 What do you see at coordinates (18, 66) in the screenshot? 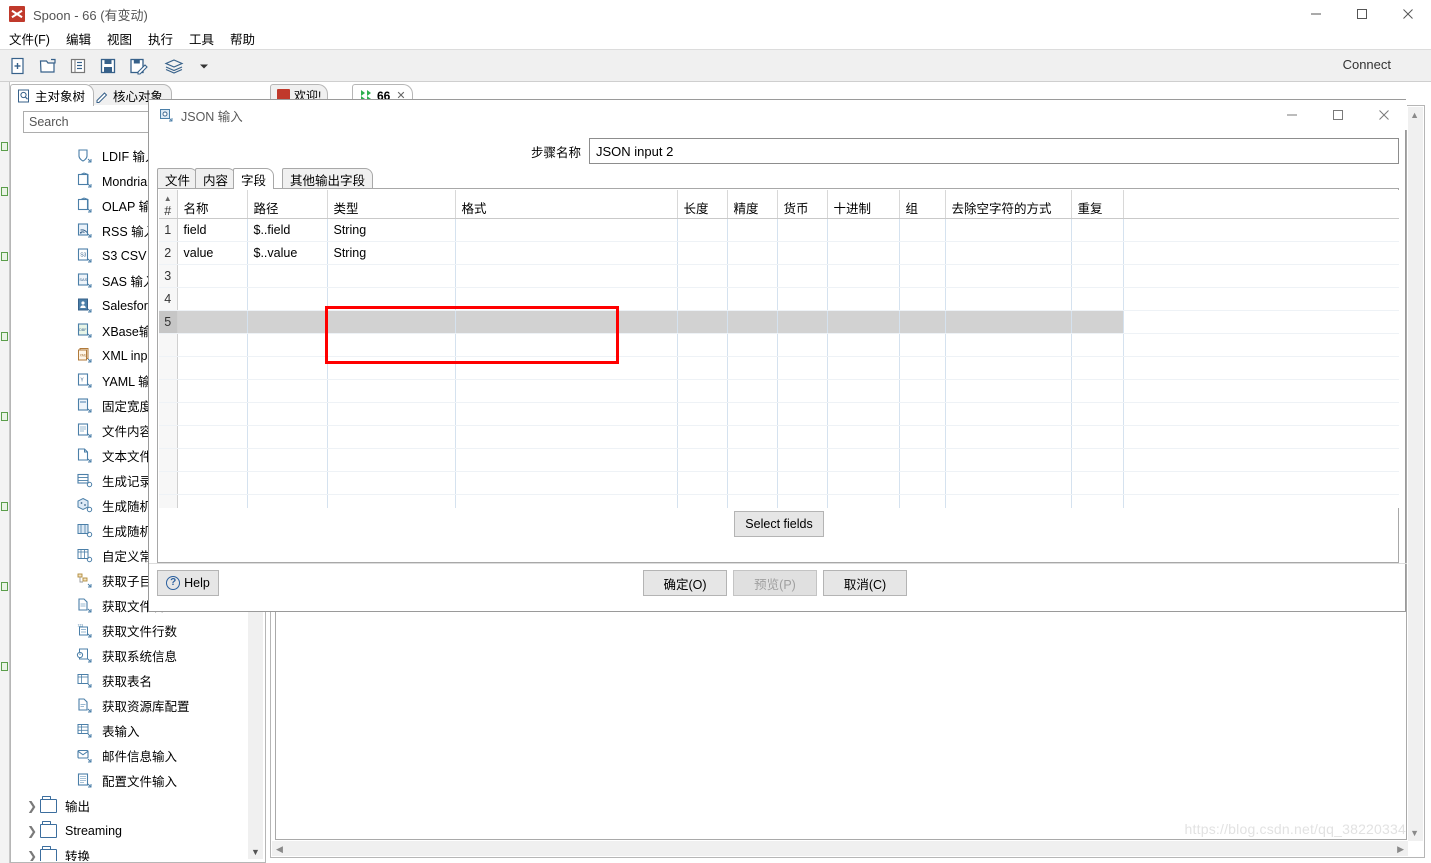
I see `new-file-icon` at bounding box center [18, 66].